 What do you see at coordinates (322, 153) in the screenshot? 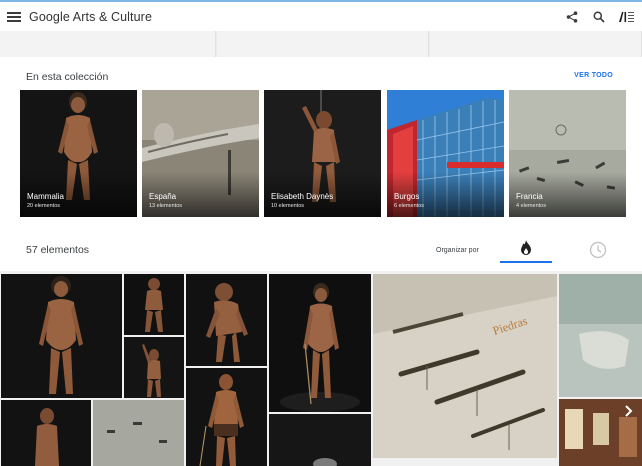
I see `collection-card-elisabeth-daynes: Elisabeth Daynès 10 elementos` at bounding box center [322, 153].